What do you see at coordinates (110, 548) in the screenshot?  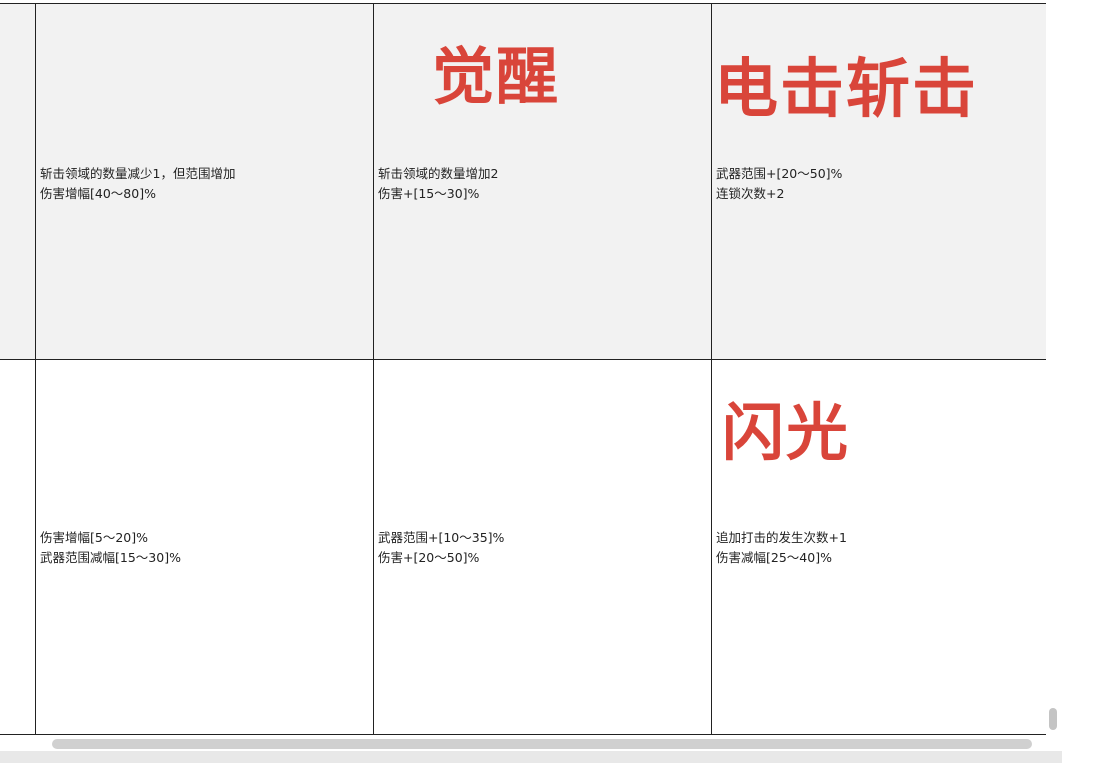 I see `cell-text: 伤害增幅[5～20]% 武器范围减幅[15～30]%` at bounding box center [110, 548].